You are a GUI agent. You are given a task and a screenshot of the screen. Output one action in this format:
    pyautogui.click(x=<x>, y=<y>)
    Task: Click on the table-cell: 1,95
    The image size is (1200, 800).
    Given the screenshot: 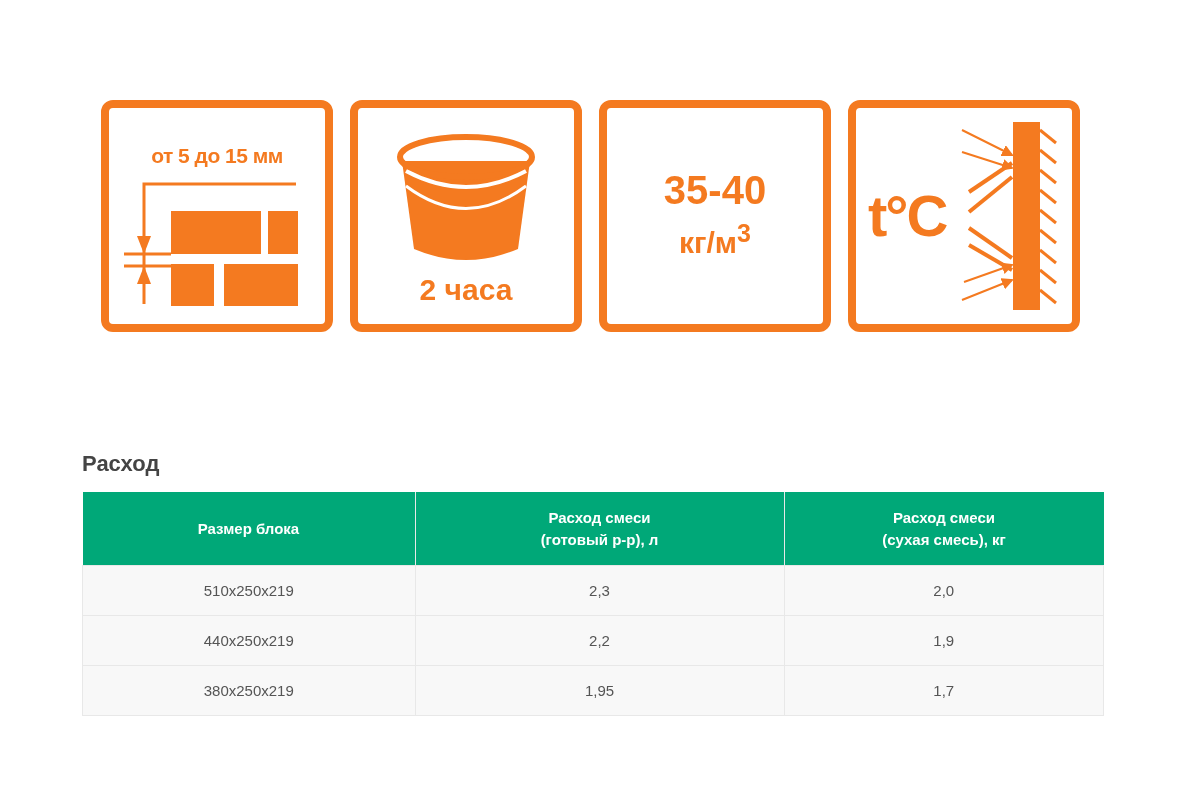 What is the action you would take?
    pyautogui.click(x=599, y=690)
    